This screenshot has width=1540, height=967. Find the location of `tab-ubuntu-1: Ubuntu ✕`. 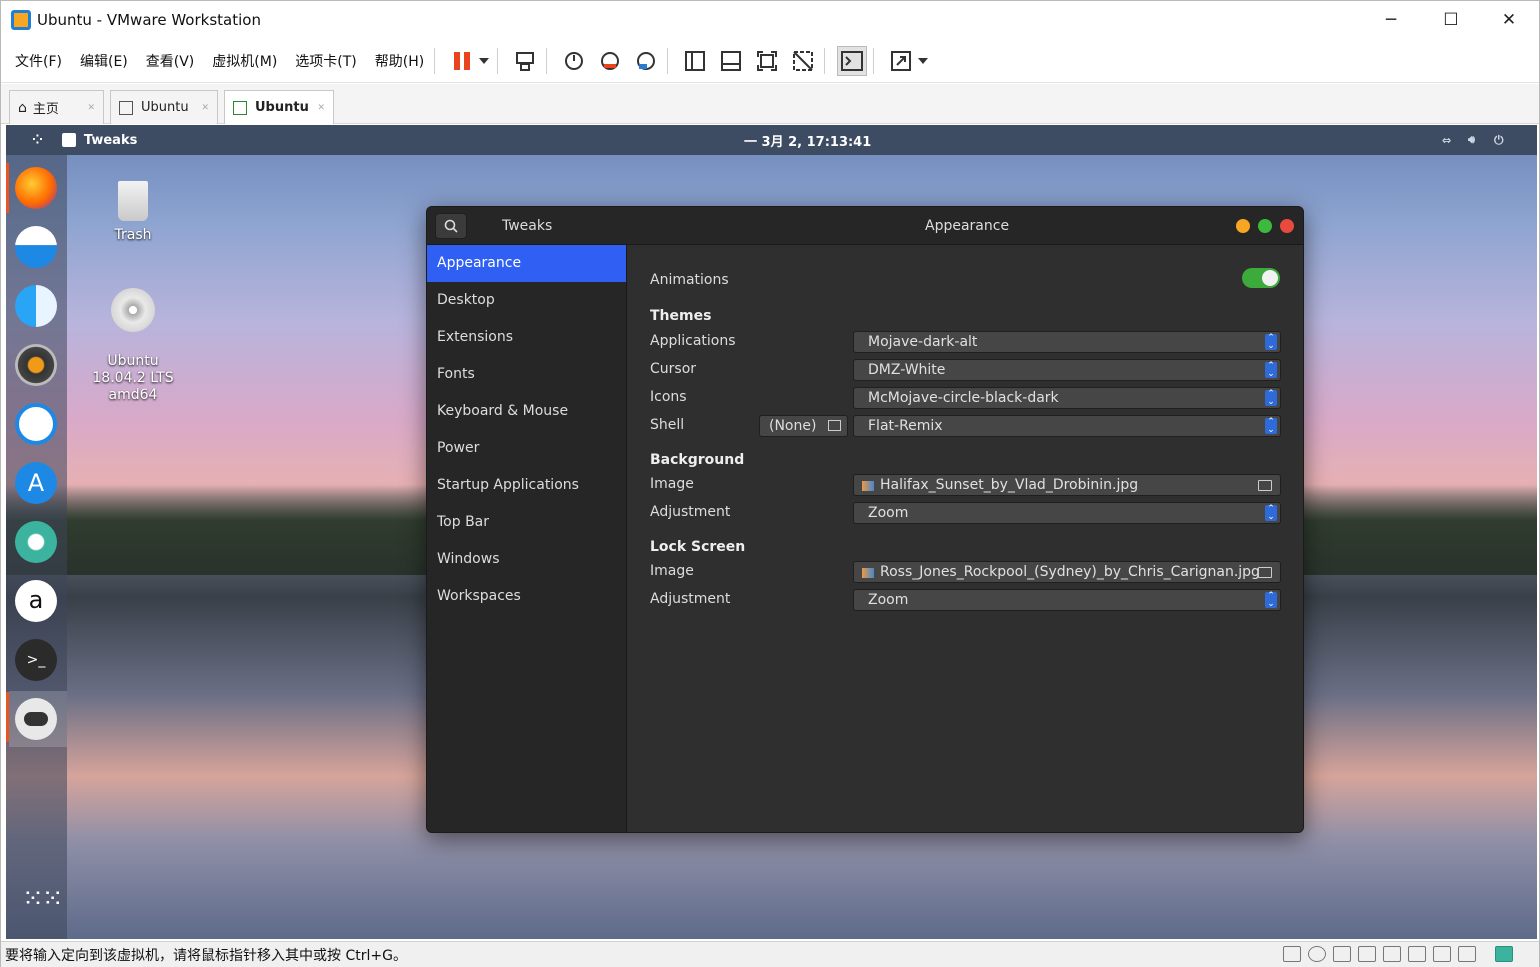

tab-ubuntu-1: Ubuntu ✕ is located at coordinates (164, 107).